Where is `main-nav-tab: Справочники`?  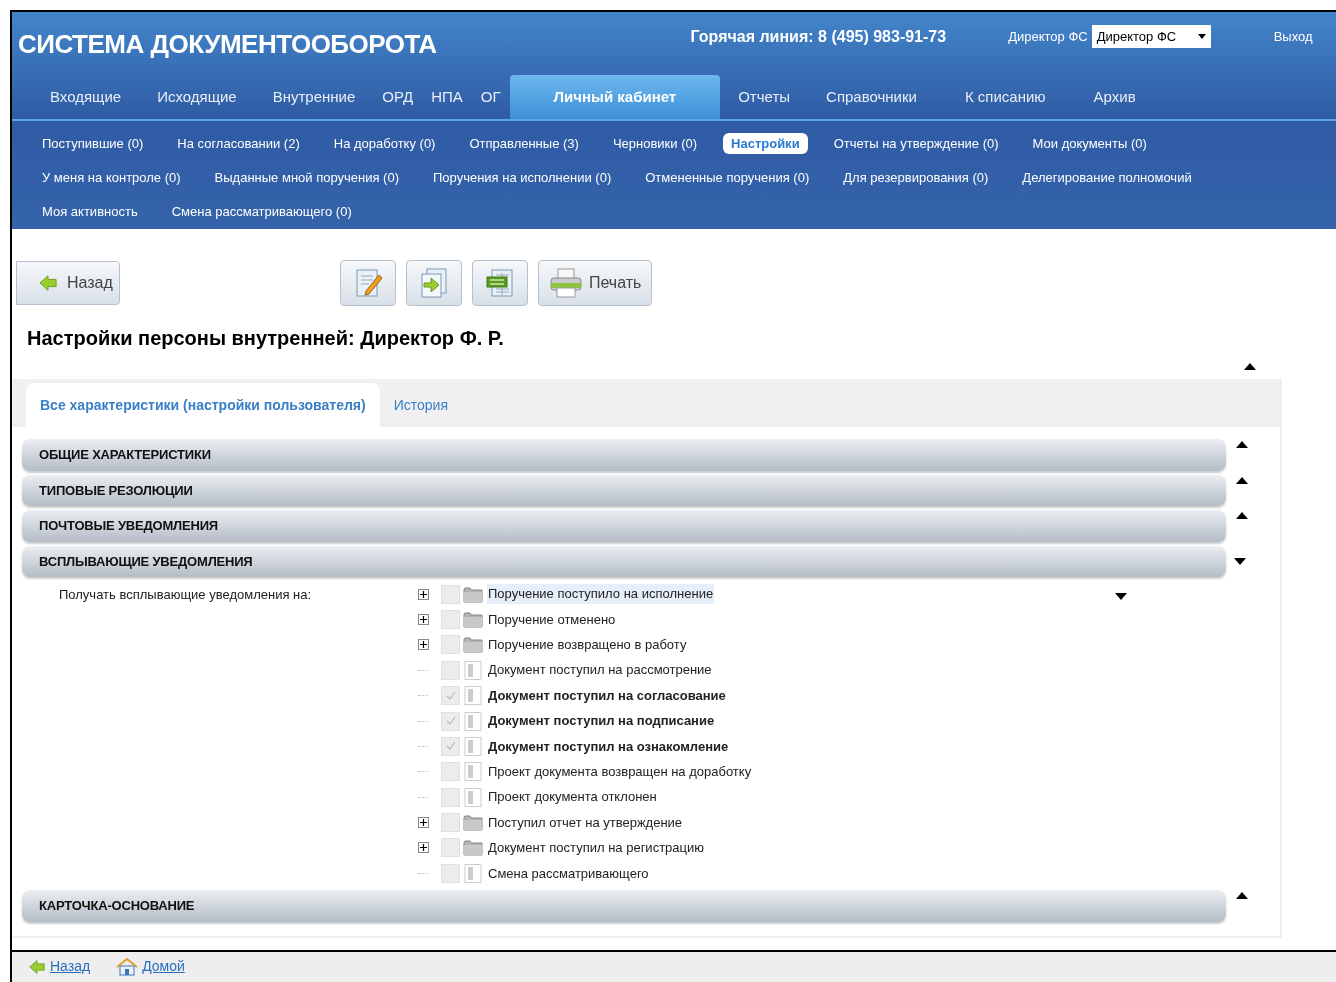 main-nav-tab: Справочники is located at coordinates (871, 97).